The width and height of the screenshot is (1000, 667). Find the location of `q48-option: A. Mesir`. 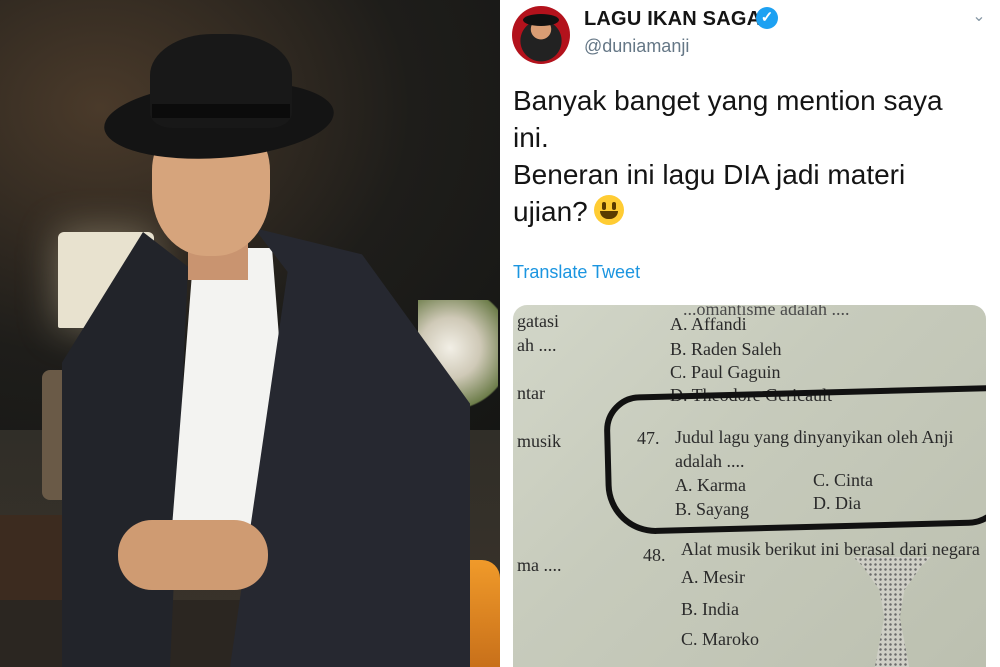

q48-option: A. Mesir is located at coordinates (713, 577).